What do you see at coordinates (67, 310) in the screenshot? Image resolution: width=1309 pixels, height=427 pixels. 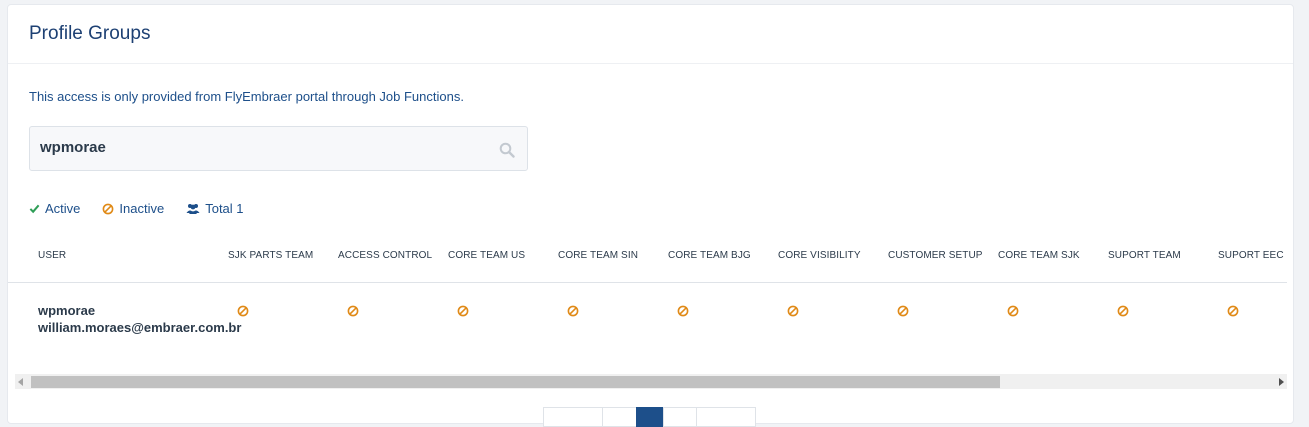 I see `row-username: wpmorae` at bounding box center [67, 310].